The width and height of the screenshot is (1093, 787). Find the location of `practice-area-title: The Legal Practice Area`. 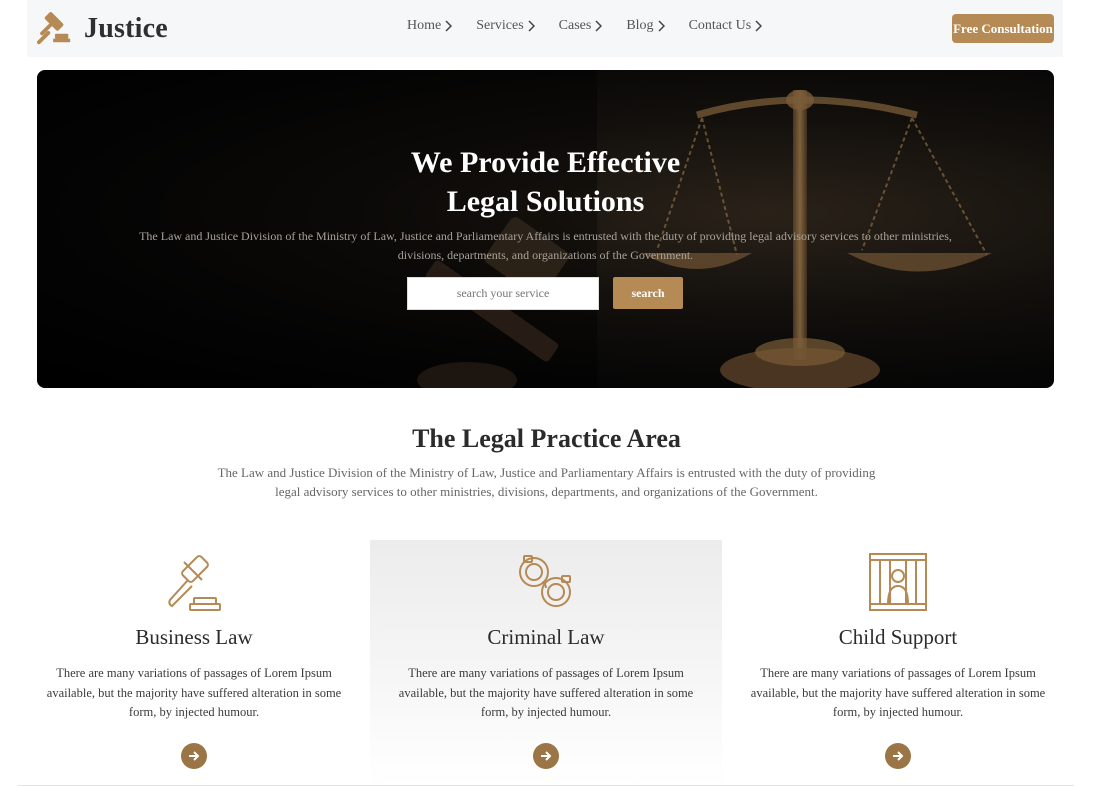

practice-area-title: The Legal Practice Area is located at coordinates (546, 438).